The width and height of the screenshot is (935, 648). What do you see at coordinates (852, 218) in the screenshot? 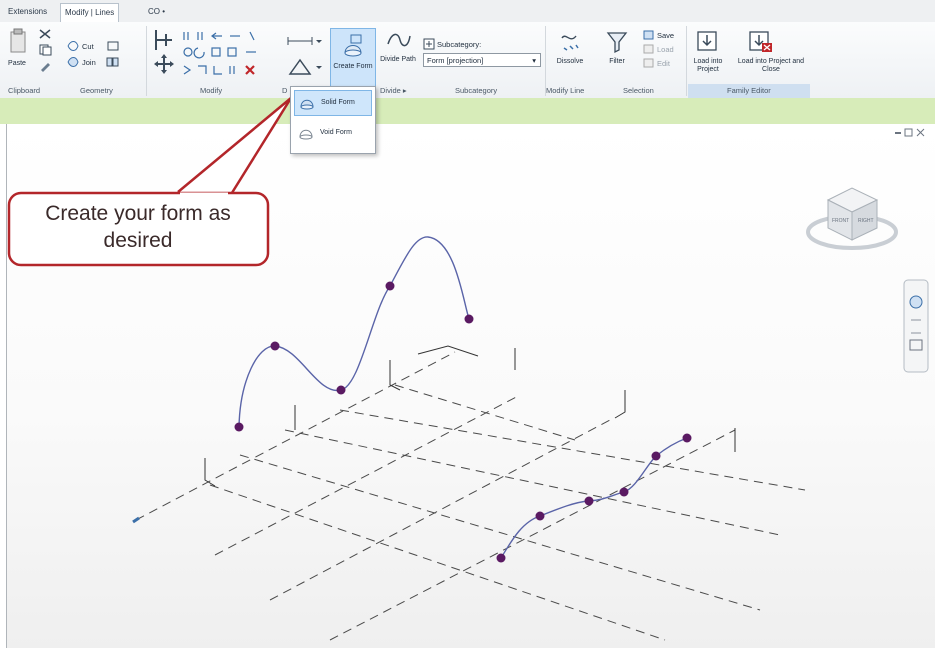
I see `view-cube` at bounding box center [852, 218].